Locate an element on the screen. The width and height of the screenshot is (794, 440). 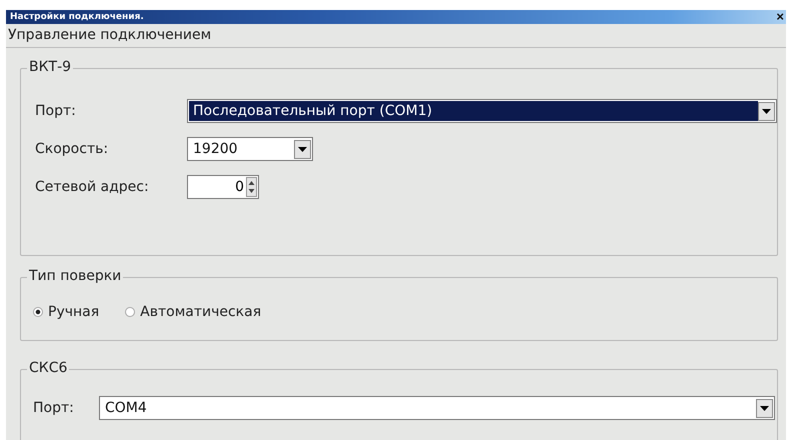
radio-option: Ручная is located at coordinates (66, 312).